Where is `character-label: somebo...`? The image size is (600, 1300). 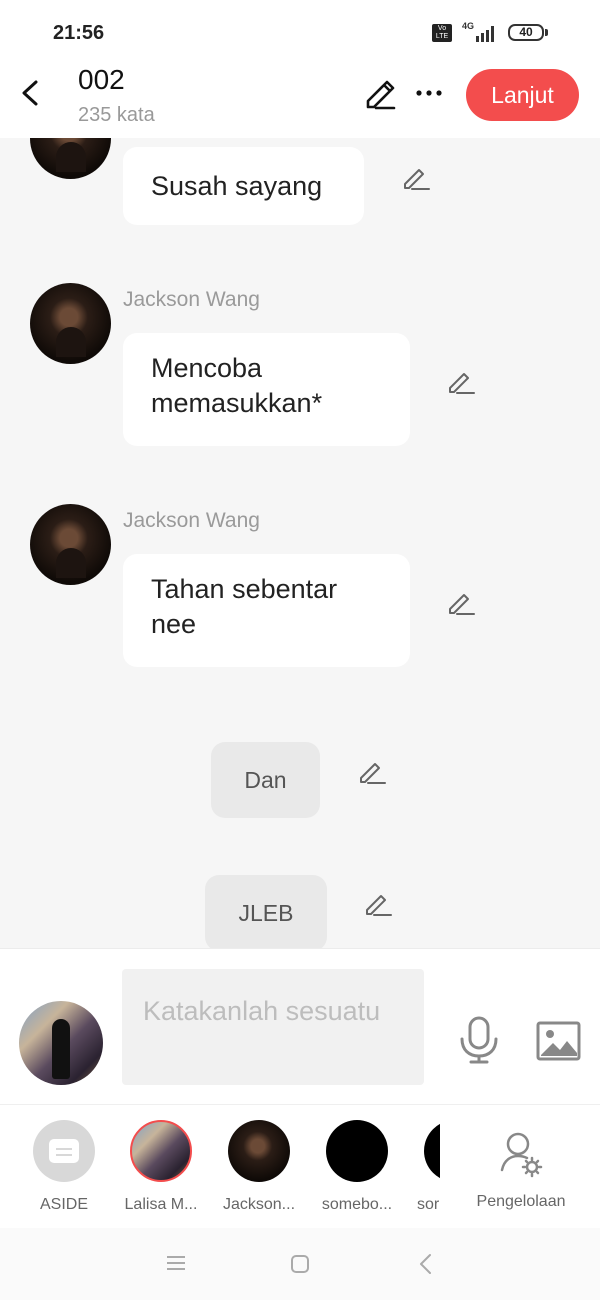
character-label: somebo... is located at coordinates (357, 1204).